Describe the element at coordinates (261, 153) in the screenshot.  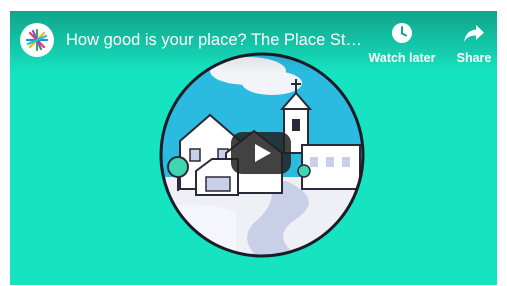
I see `play-button` at that location.